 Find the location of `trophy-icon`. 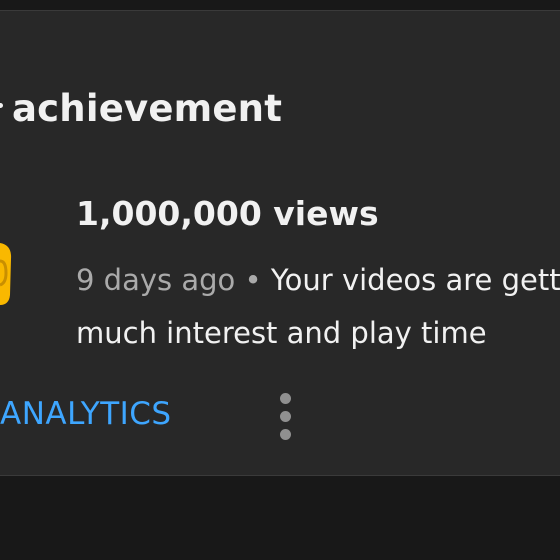

trophy-icon is located at coordinates (6, 274).